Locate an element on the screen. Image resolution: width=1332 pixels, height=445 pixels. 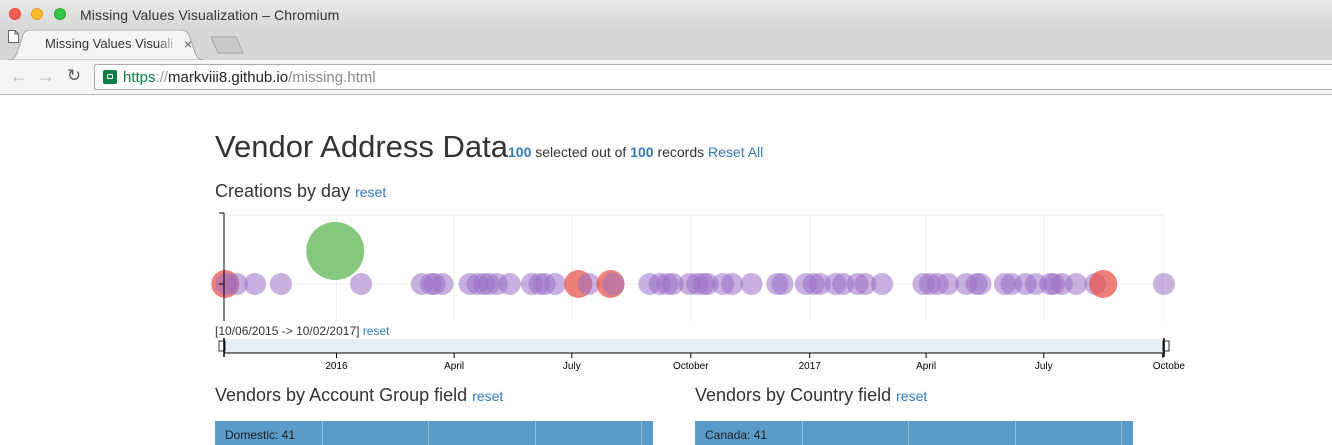
range-dates: [10/06/2015 -> 10/02/2017] is located at coordinates (287, 331).